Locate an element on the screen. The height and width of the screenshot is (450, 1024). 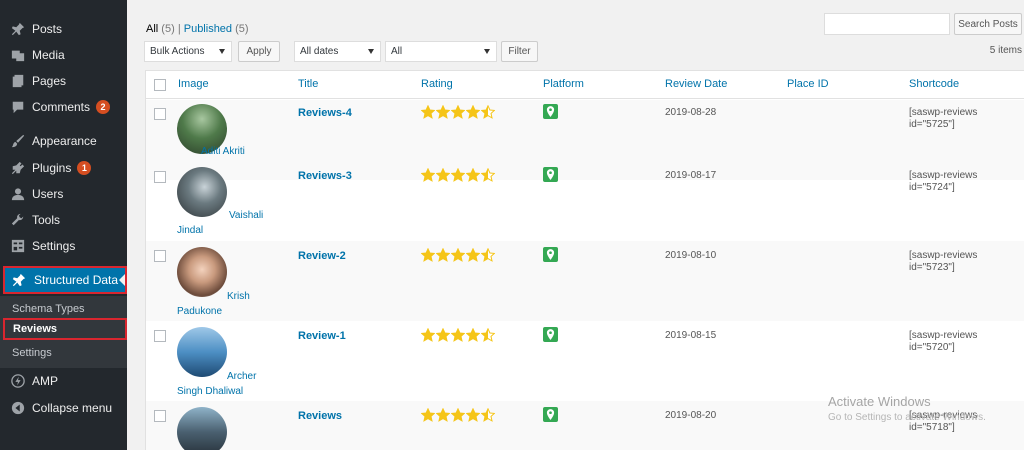
category-select: All is located at coordinates (441, 51).